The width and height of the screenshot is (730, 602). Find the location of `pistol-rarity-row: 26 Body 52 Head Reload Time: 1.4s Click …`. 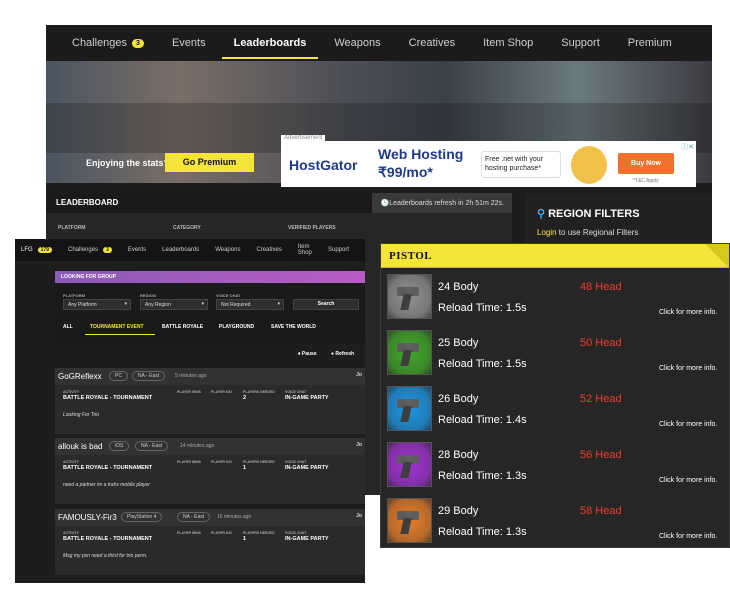

pistol-rarity-row: 26 Body 52 Head Reload Time: 1.4s Click … is located at coordinates (555, 411).